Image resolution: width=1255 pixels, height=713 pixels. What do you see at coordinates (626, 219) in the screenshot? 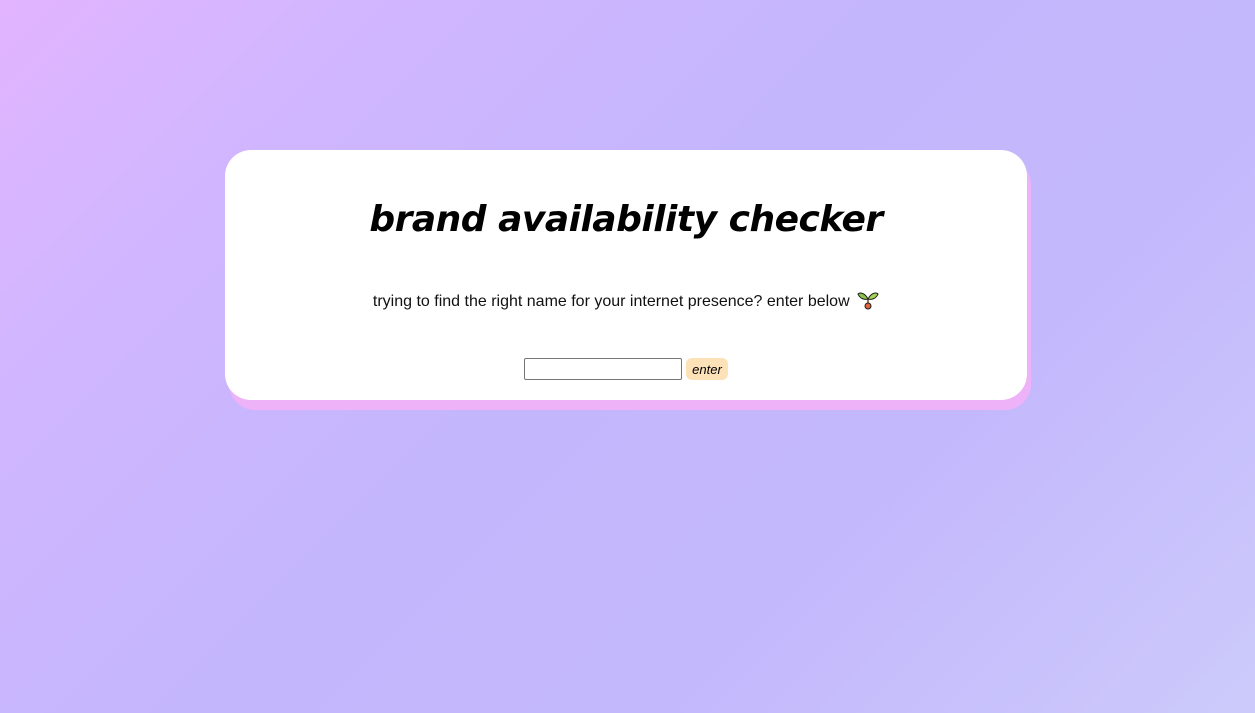
I see `page-title: brand availability checker` at bounding box center [626, 219].